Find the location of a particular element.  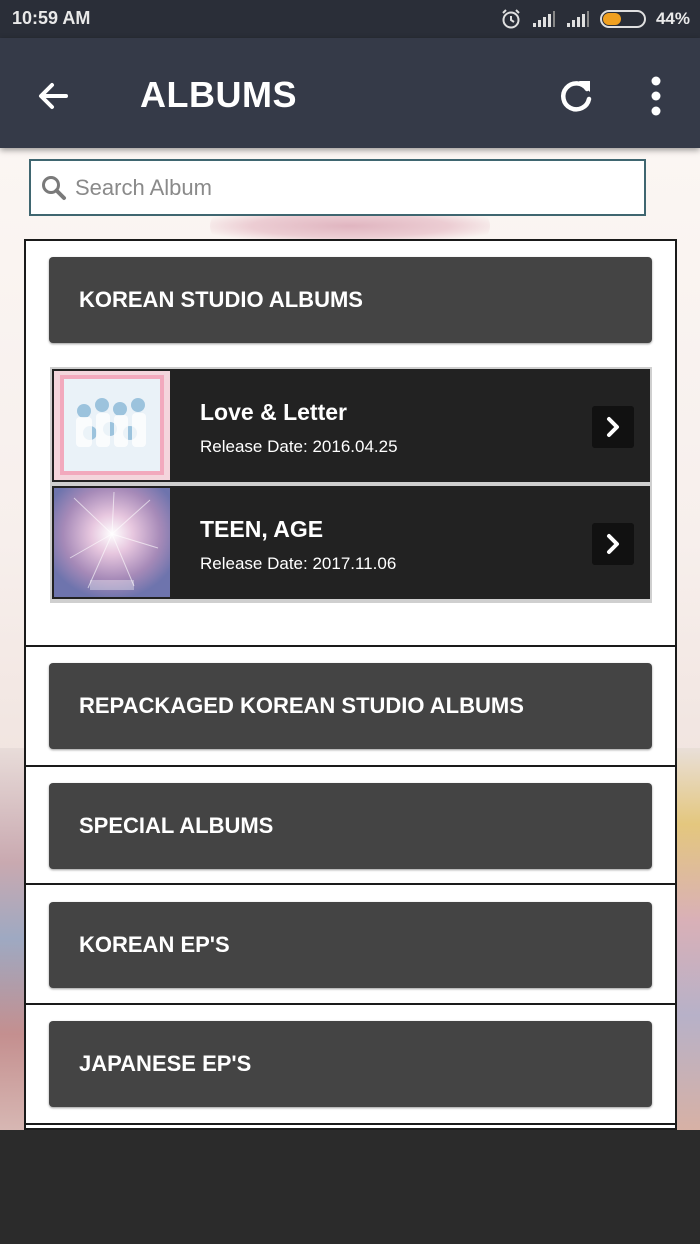

section-title: KOREAN EP'S is located at coordinates (154, 944).